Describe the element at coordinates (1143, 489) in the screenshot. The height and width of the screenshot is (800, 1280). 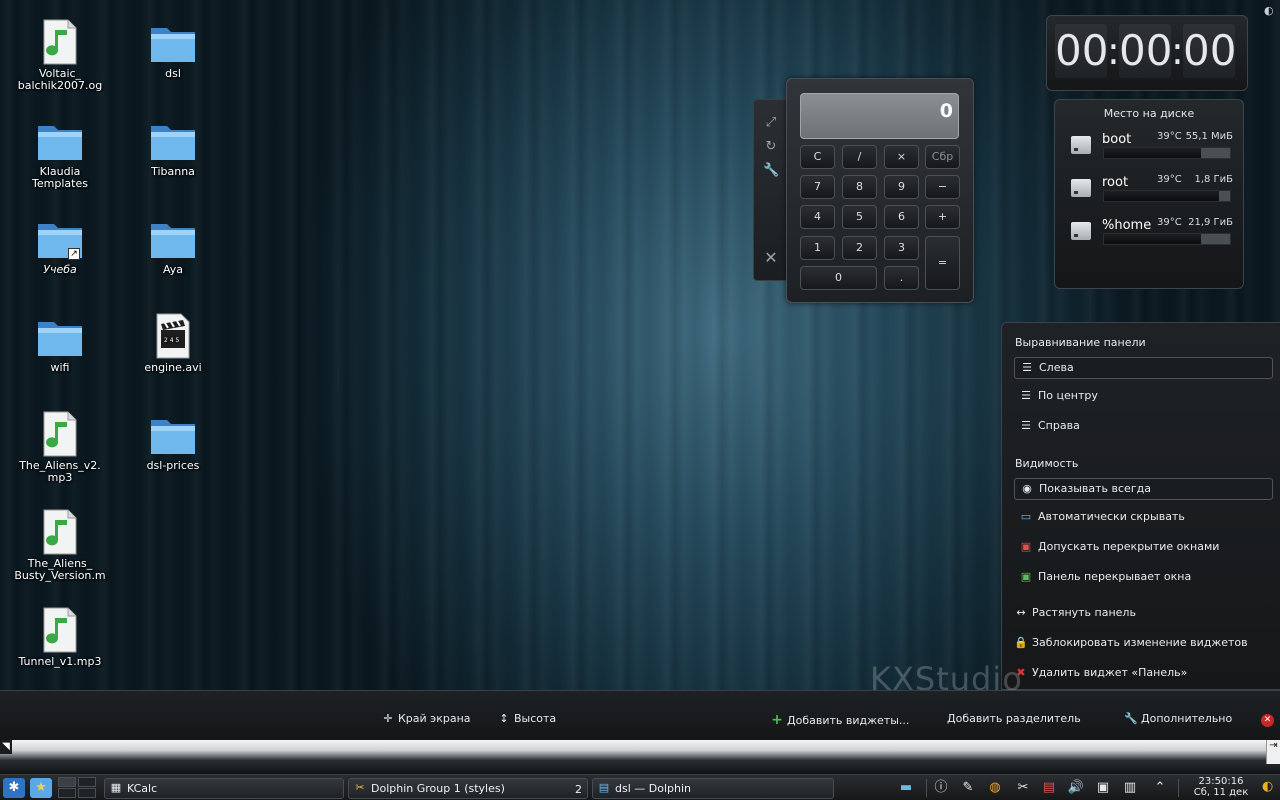
I see `always-visible-option: ◉ Показывать всегда` at that location.